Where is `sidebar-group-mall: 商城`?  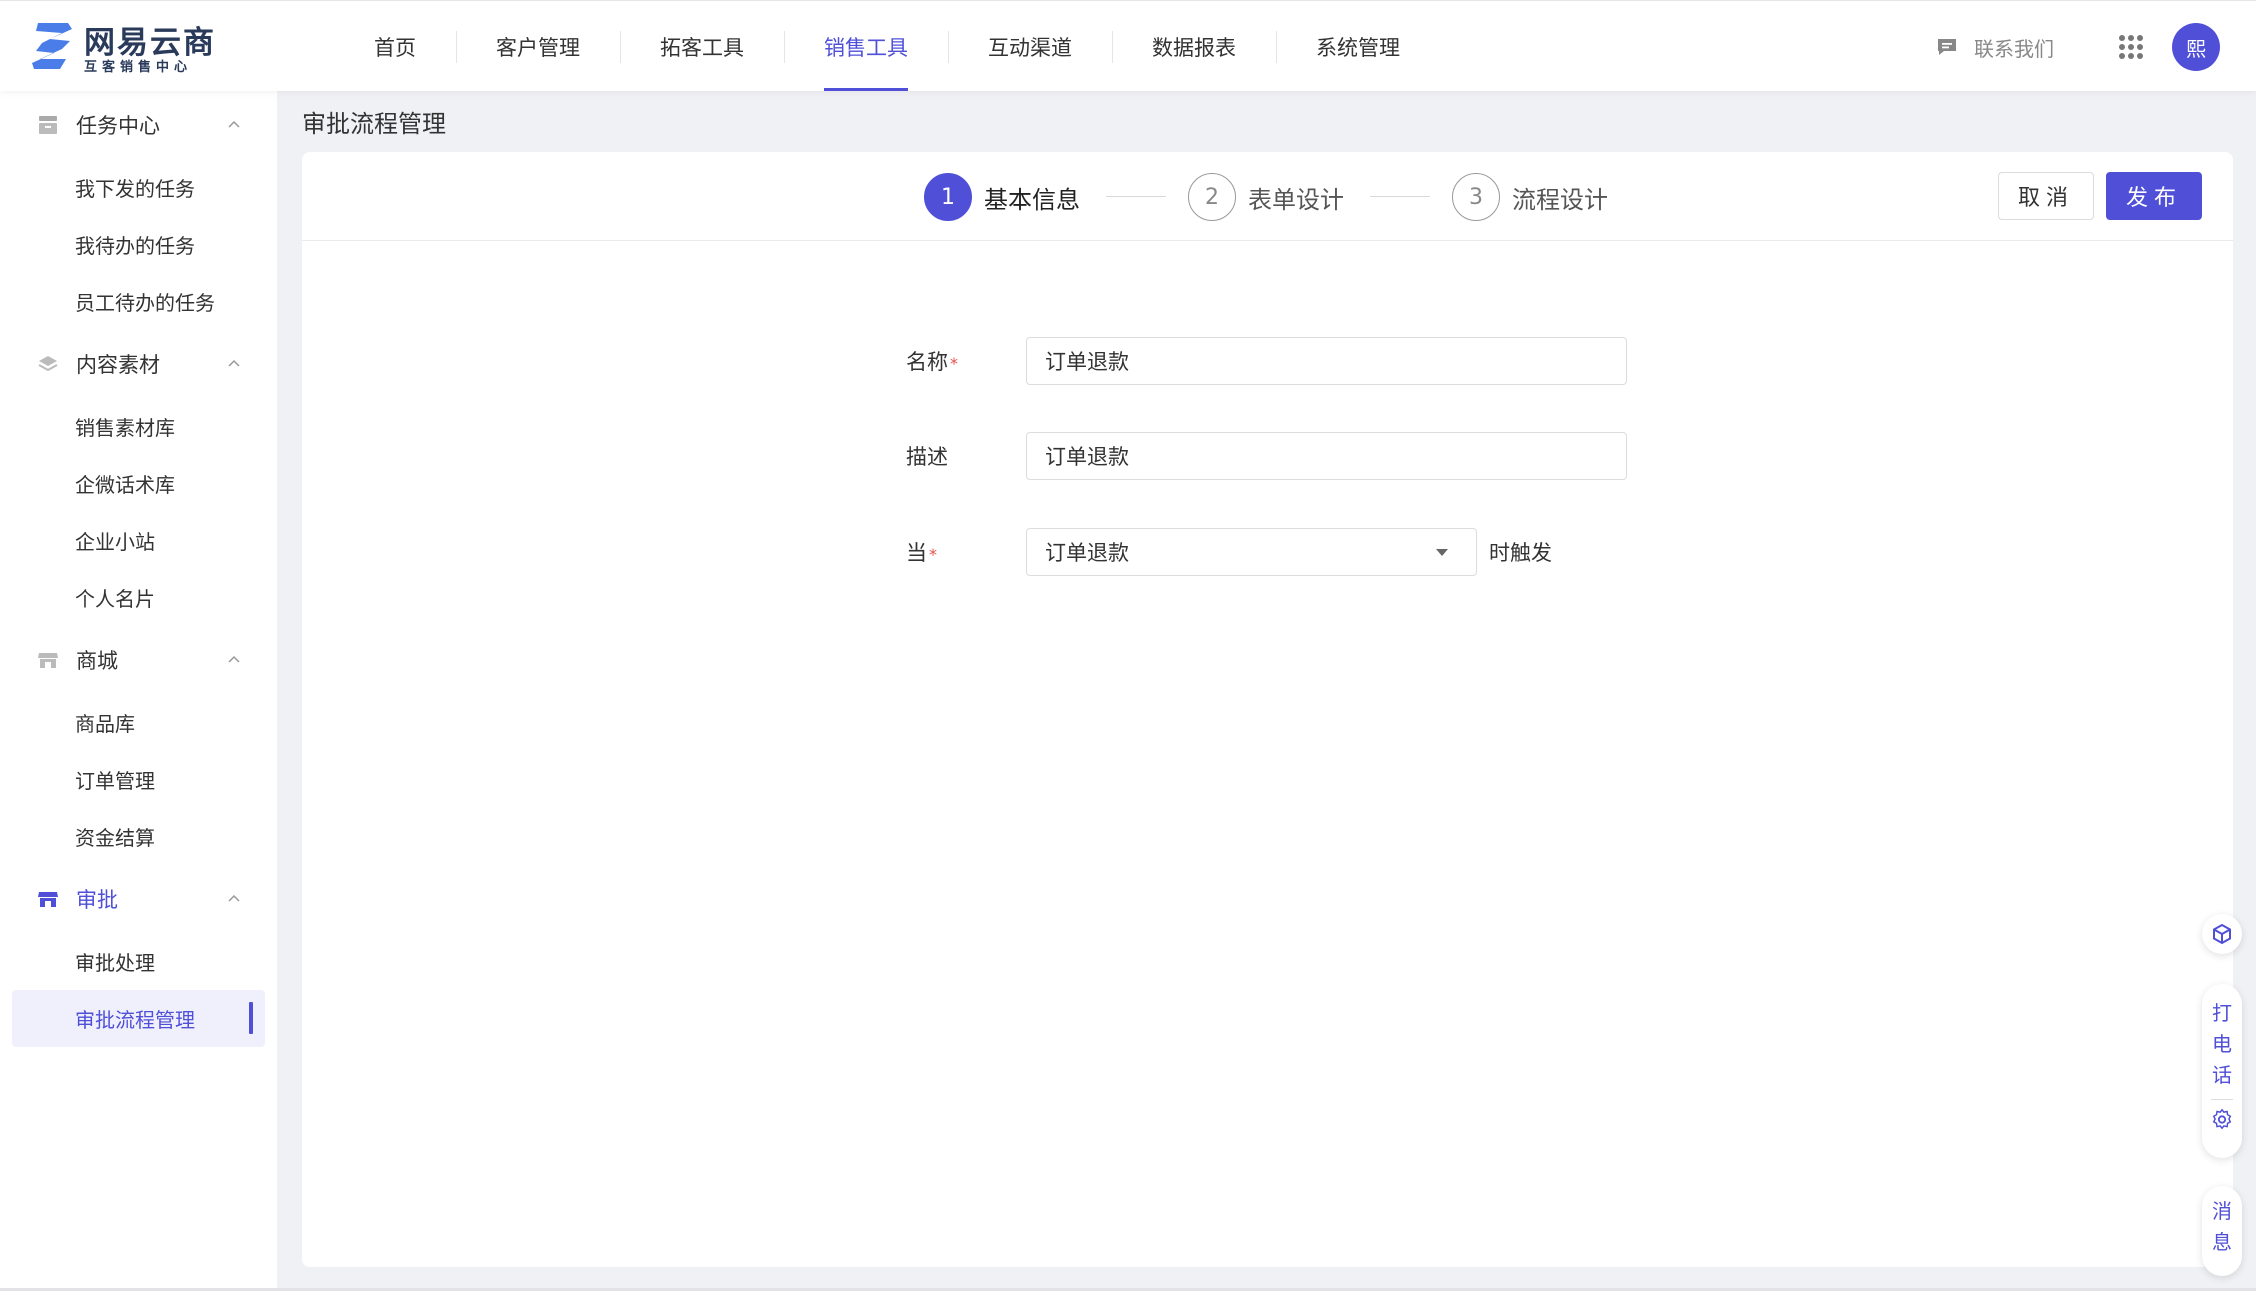 sidebar-group-mall: 商城 is located at coordinates (138, 660).